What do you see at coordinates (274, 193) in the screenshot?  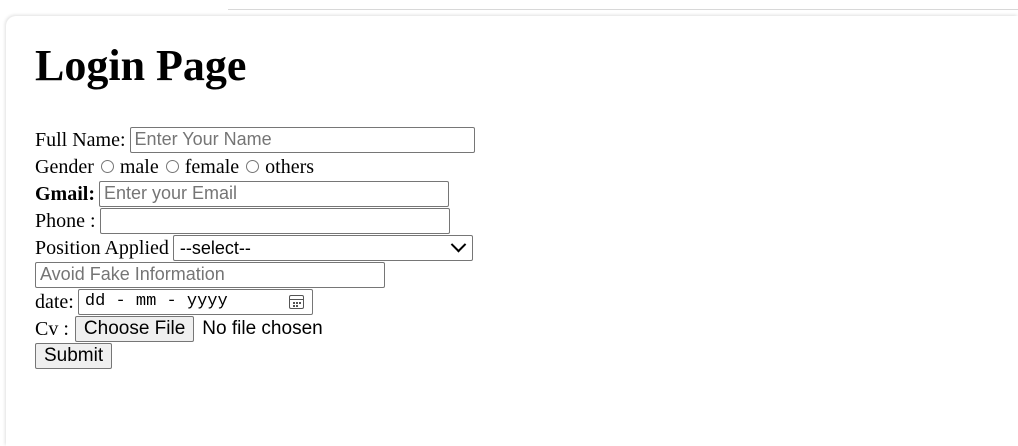 I see `gmail-input` at bounding box center [274, 193].